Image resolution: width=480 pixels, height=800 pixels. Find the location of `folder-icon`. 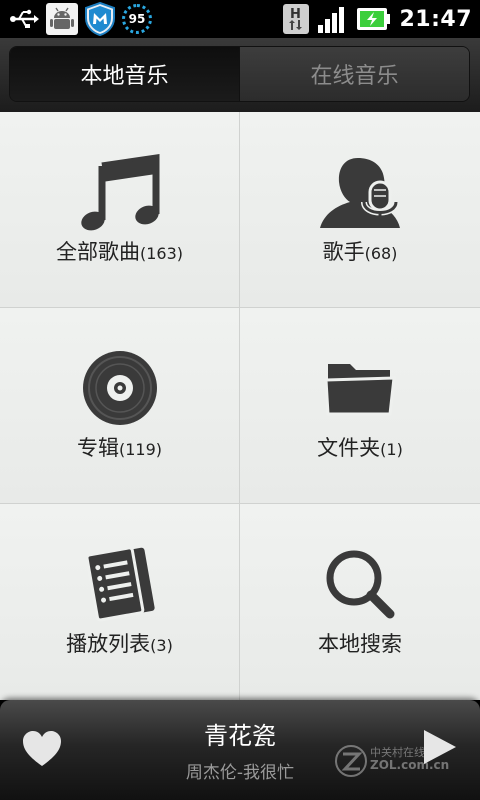

folder-icon is located at coordinates (360, 390).